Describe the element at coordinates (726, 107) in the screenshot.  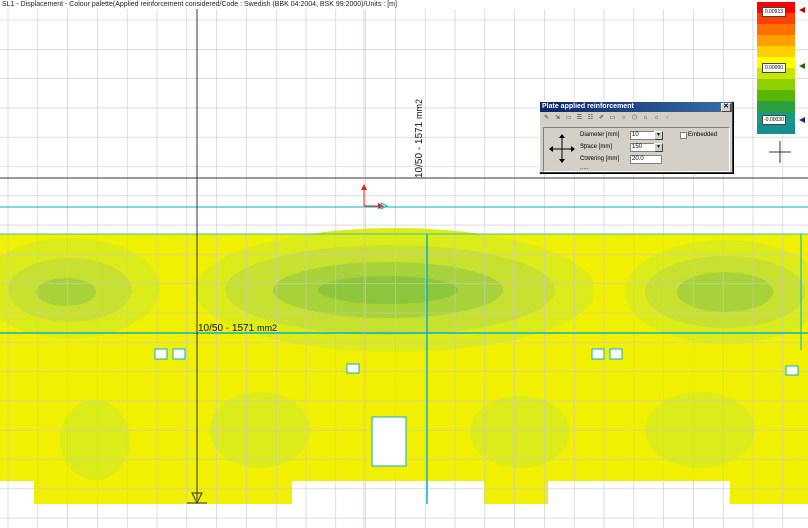
I see `close-button: ✕` at that location.